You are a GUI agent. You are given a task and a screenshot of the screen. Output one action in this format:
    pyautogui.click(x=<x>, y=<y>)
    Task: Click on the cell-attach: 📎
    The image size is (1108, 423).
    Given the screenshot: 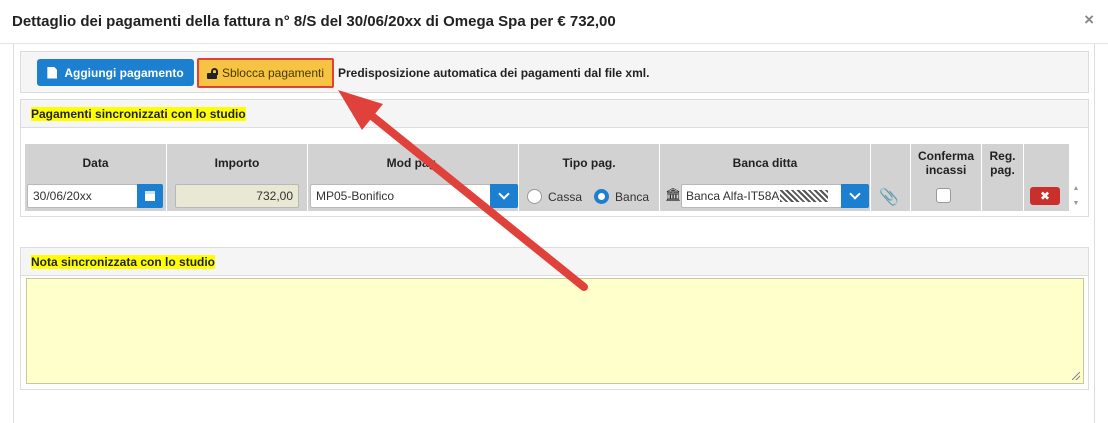 What is the action you would take?
    pyautogui.click(x=891, y=196)
    